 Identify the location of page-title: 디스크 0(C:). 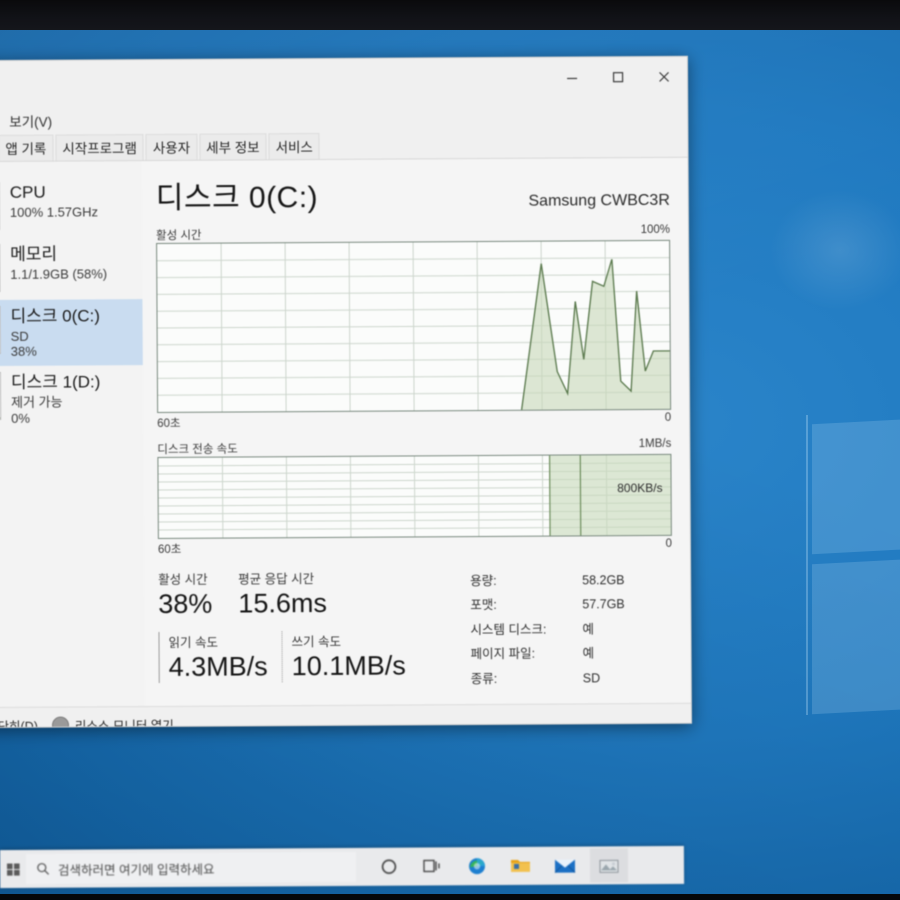
(237, 198).